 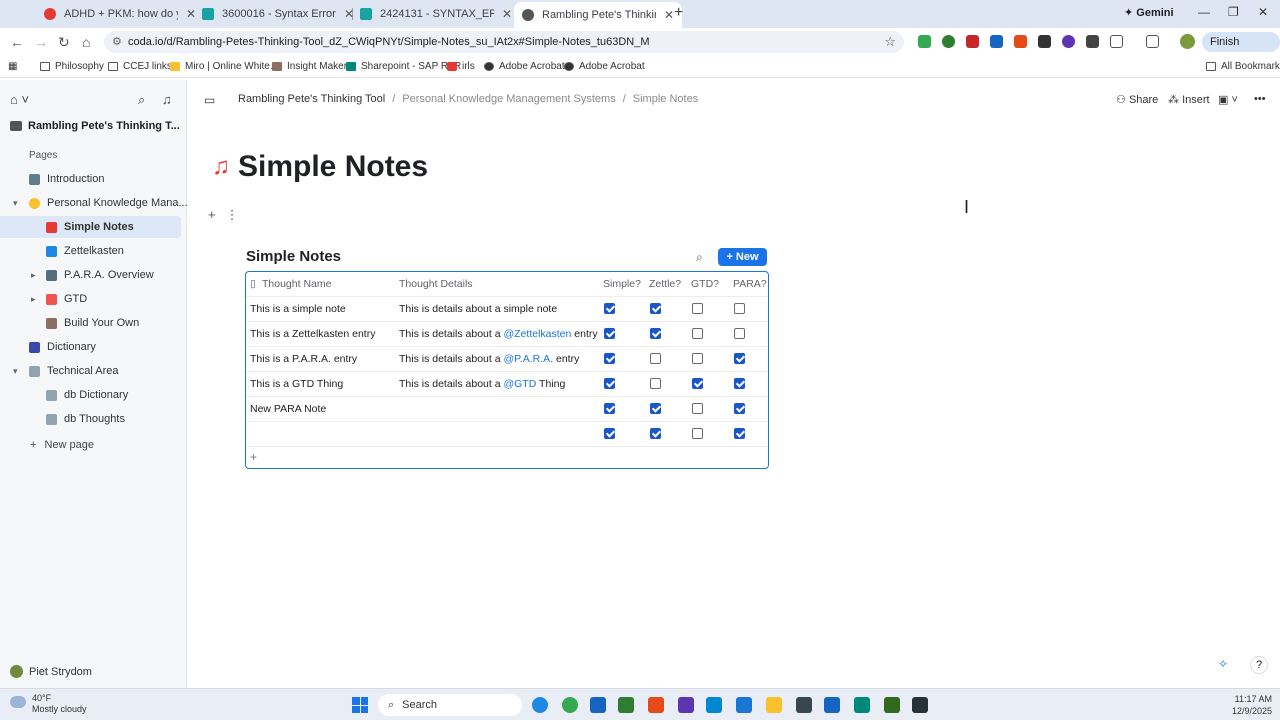 I want to click on sidebar-item-para-overview: ▸ P.A.R.A. Overview, so click(x=90, y=275).